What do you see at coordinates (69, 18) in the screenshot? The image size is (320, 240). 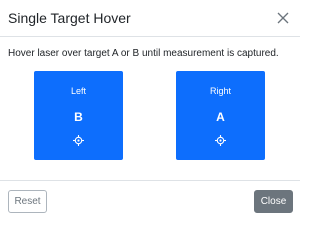 I see `modal-title: Single Target Hover` at bounding box center [69, 18].